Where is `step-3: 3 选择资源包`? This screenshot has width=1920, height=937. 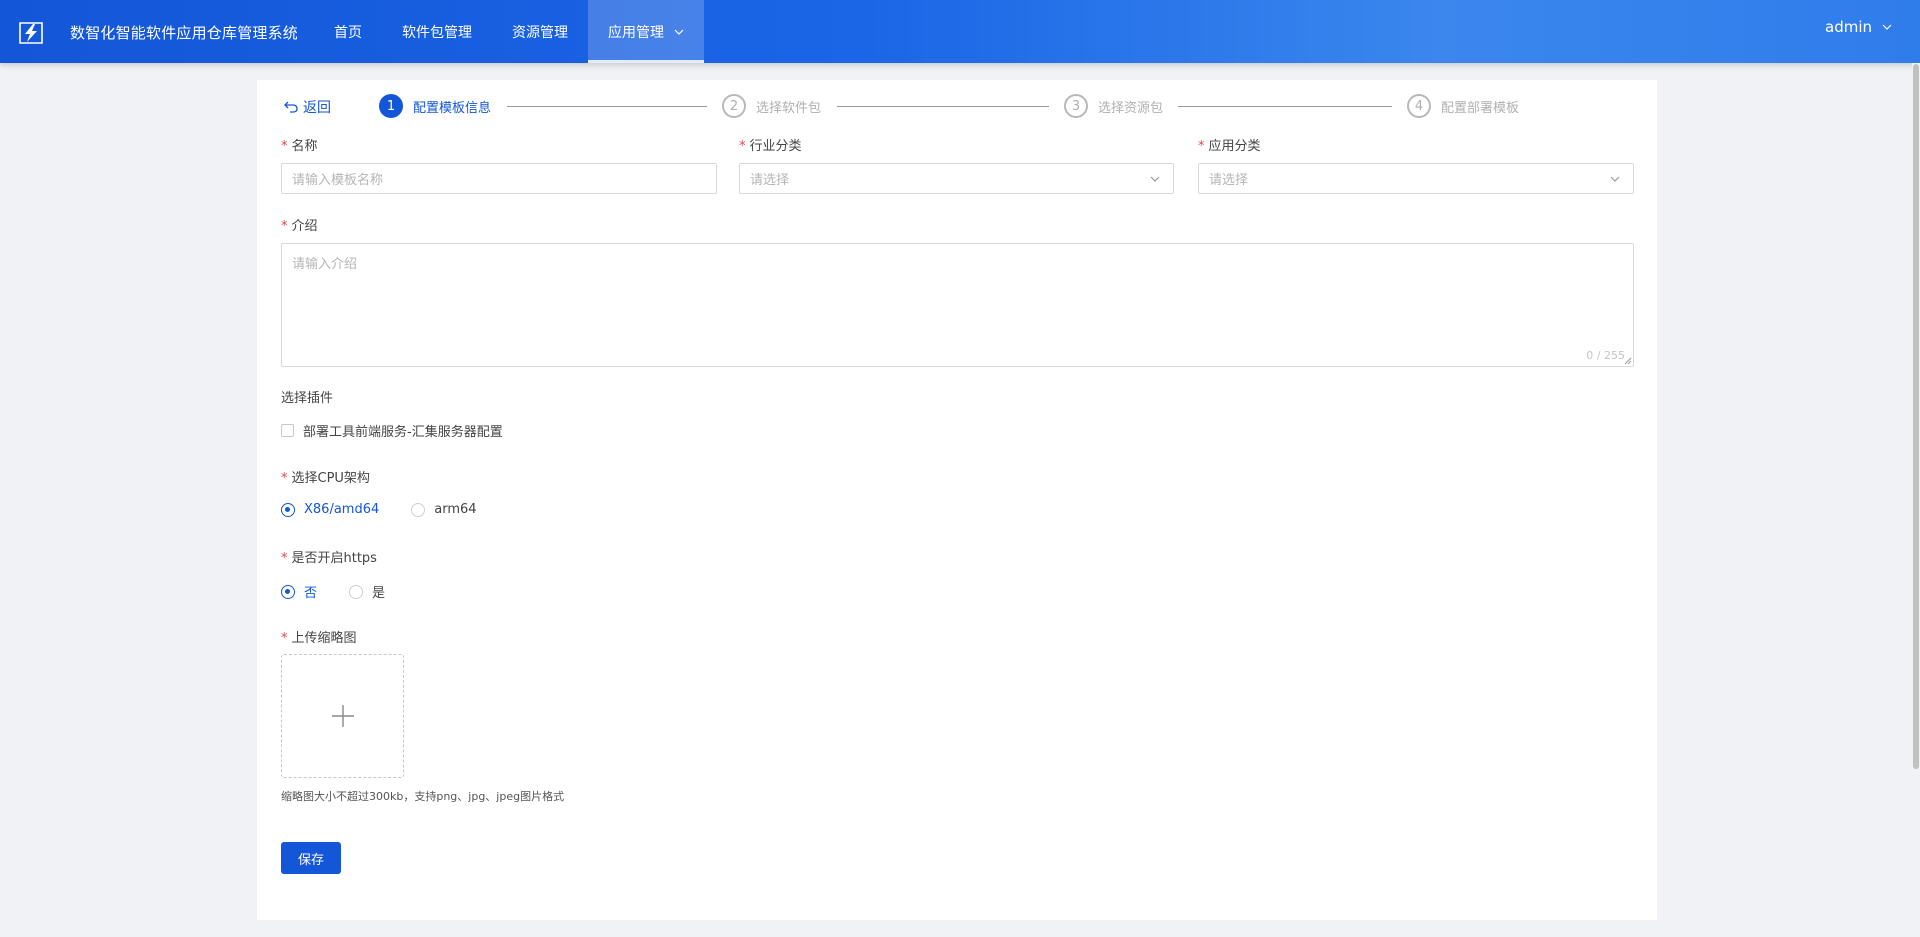 step-3: 3 选择资源包 is located at coordinates (1113, 106).